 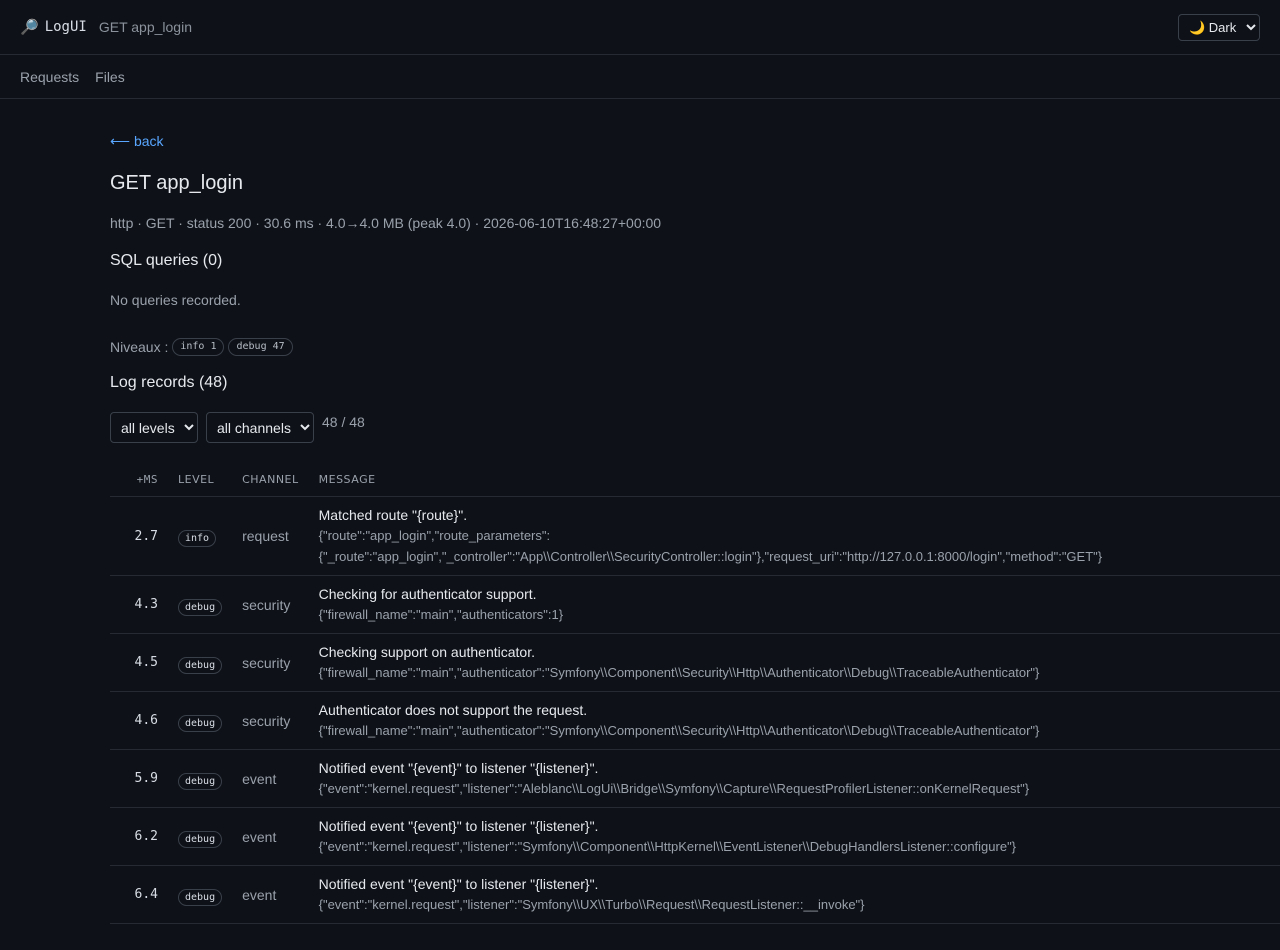 What do you see at coordinates (260, 347) in the screenshot?
I see `level-pill-debug: debug 47` at bounding box center [260, 347].